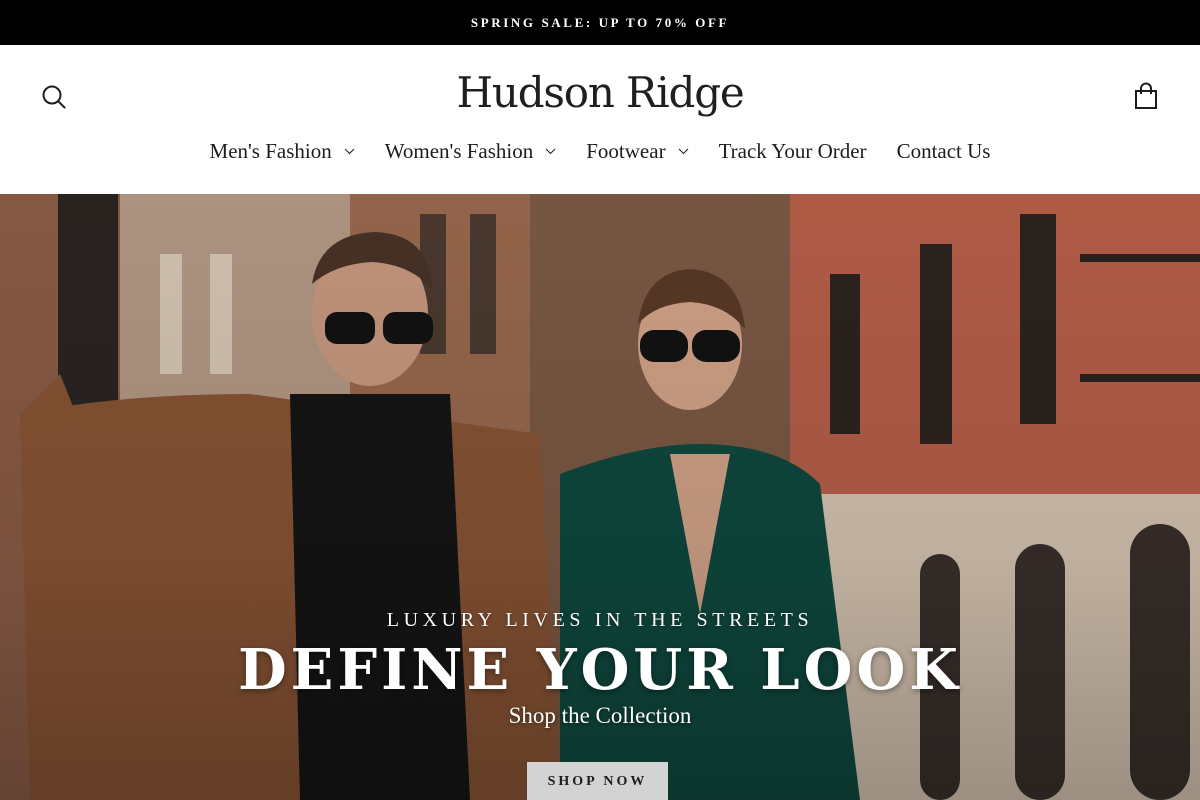 The width and height of the screenshot is (1200, 800). I want to click on nav-item-label: Track Your Order, so click(792, 150).